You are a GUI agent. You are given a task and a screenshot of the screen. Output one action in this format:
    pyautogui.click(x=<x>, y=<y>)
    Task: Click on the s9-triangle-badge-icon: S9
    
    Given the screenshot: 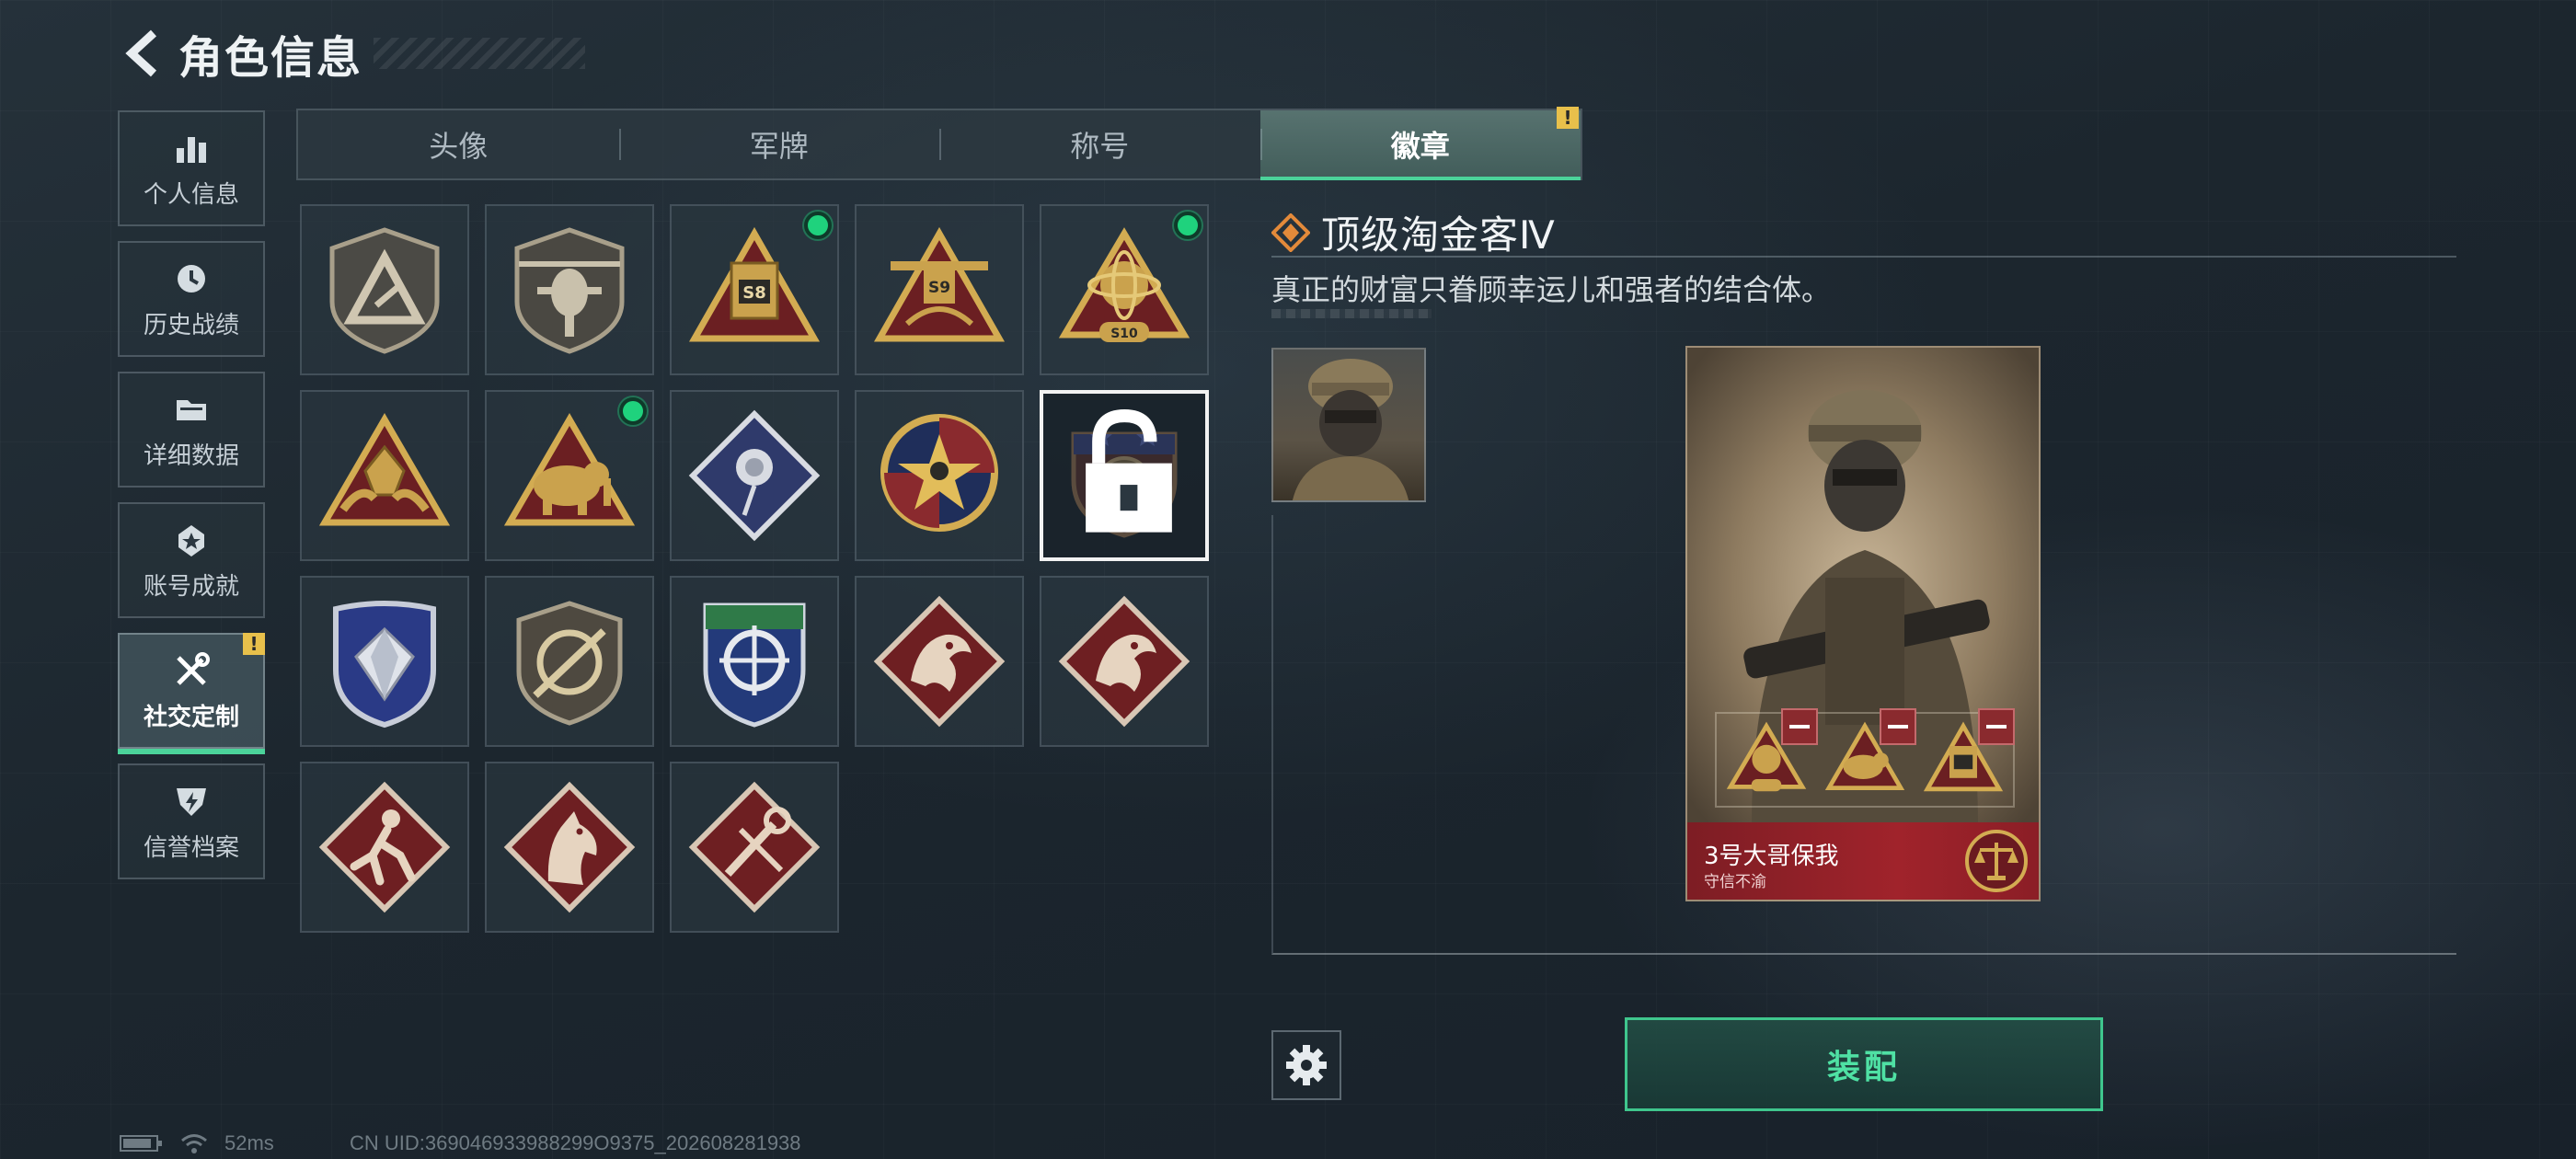 What is the action you would take?
    pyautogui.click(x=939, y=284)
    